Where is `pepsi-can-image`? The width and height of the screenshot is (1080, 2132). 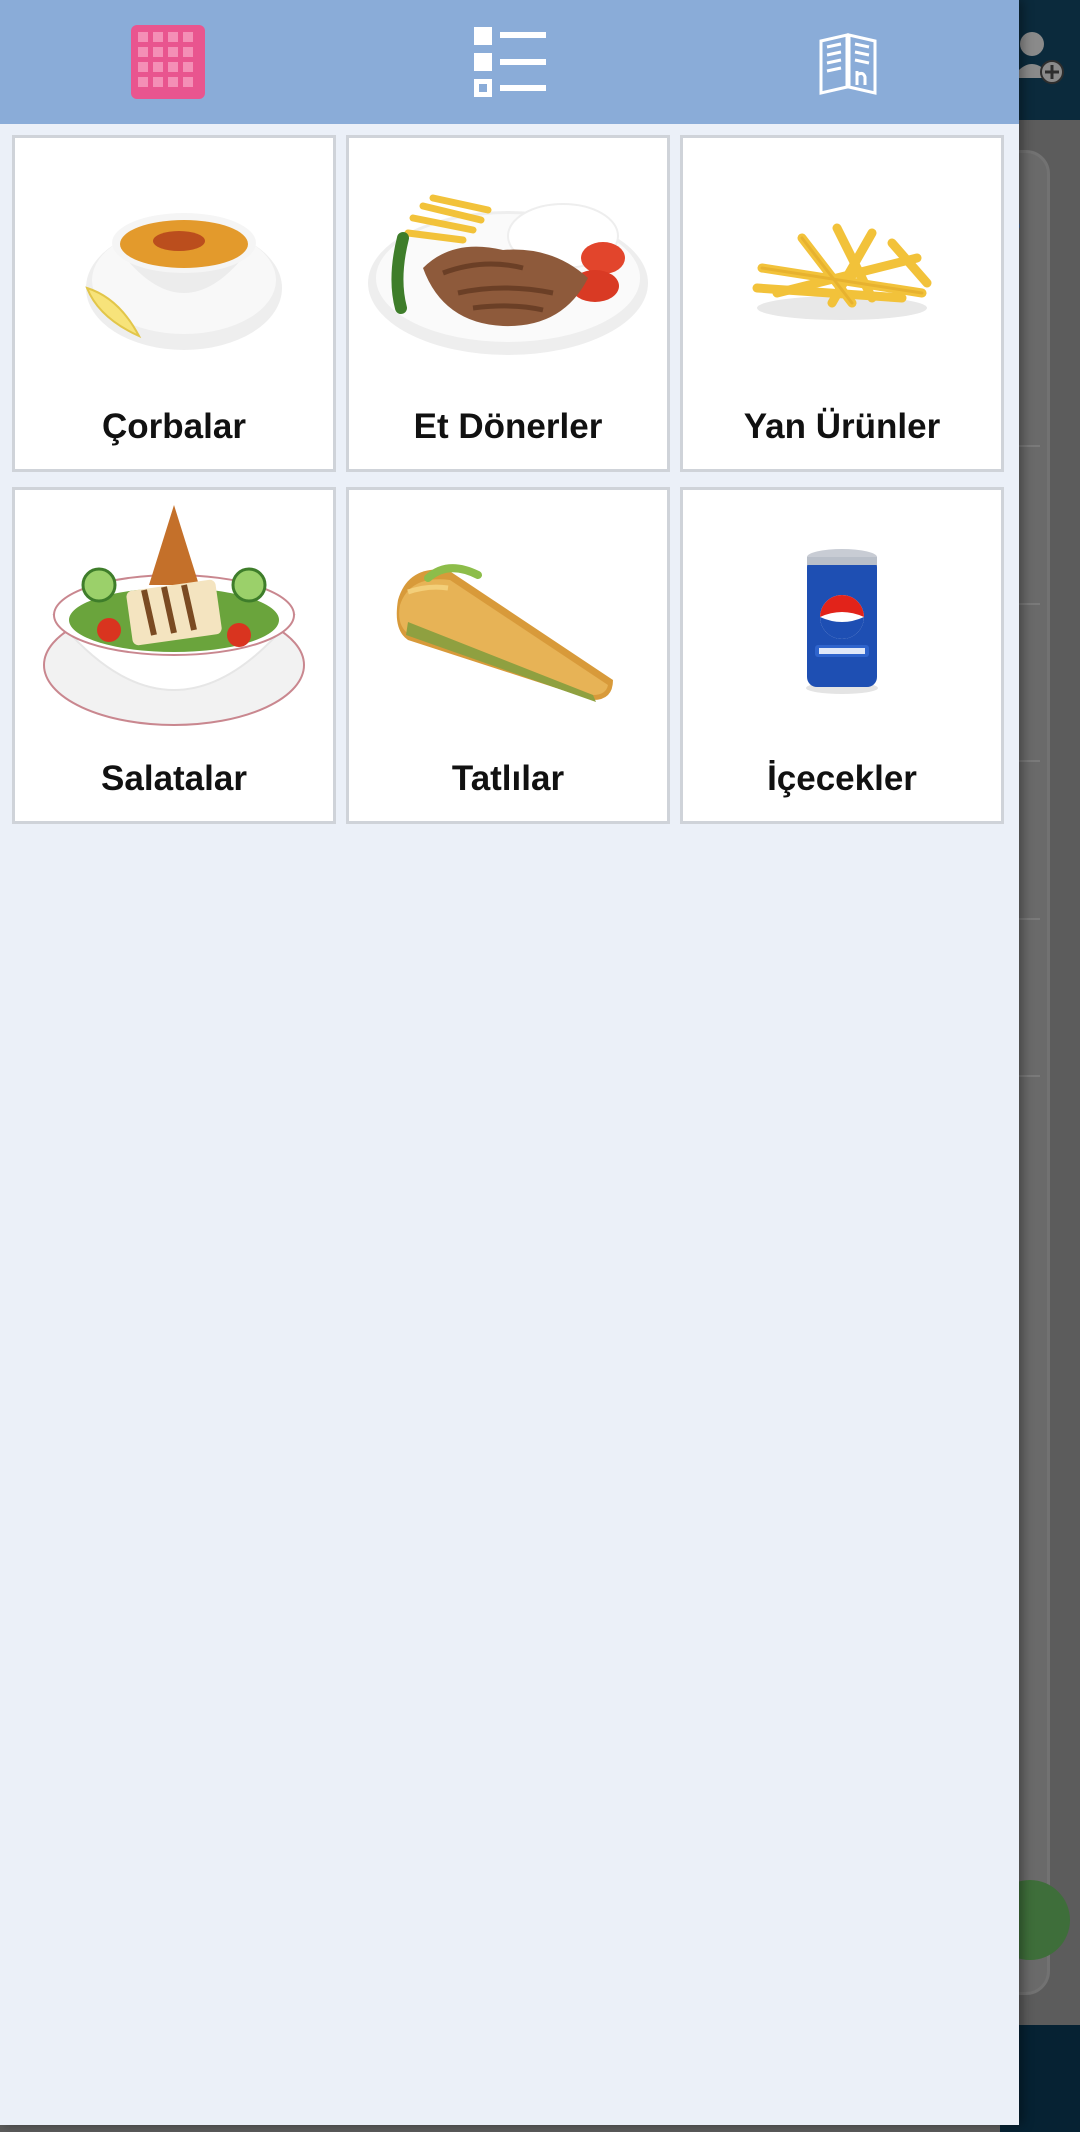
pepsi-can-image is located at coordinates (842, 620).